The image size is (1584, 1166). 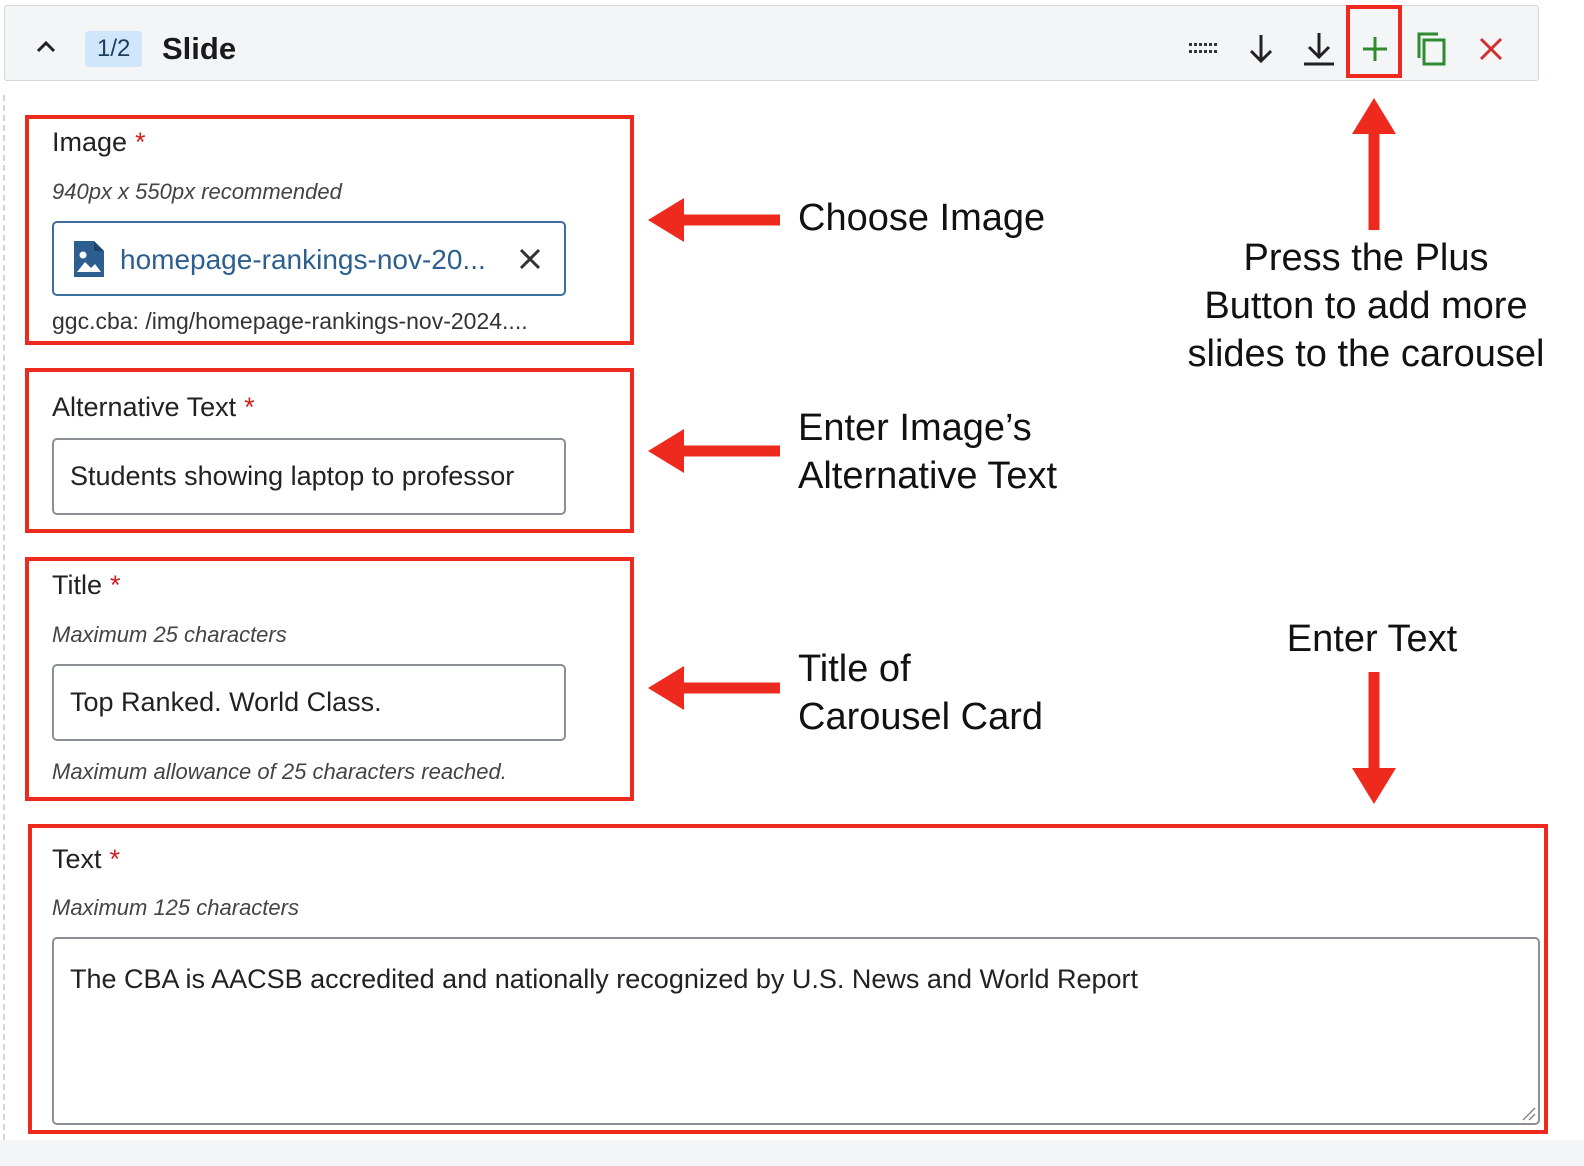 What do you see at coordinates (1491, 49) in the screenshot?
I see `delete-icon` at bounding box center [1491, 49].